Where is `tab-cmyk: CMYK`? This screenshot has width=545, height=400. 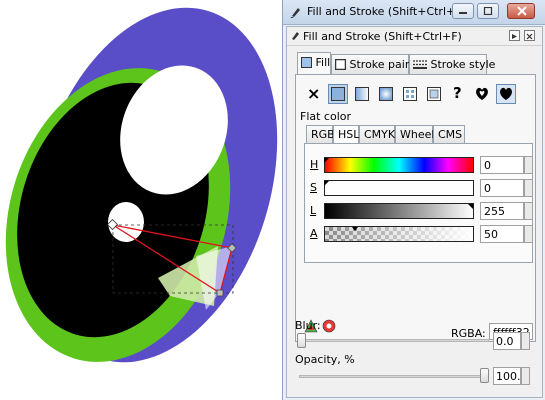
tab-cmyk: CMYK is located at coordinates (377, 134).